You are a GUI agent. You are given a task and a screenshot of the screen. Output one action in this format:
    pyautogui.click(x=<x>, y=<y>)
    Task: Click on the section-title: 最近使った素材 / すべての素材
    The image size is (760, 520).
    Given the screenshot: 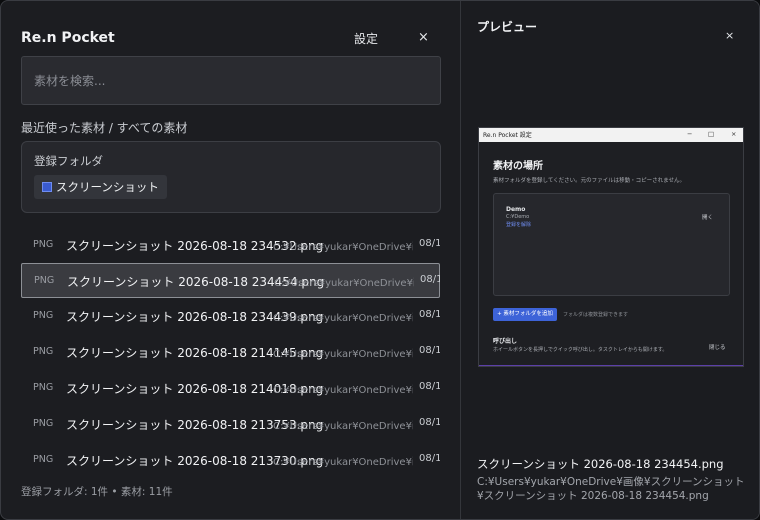 What is the action you would take?
    pyautogui.click(x=104, y=128)
    